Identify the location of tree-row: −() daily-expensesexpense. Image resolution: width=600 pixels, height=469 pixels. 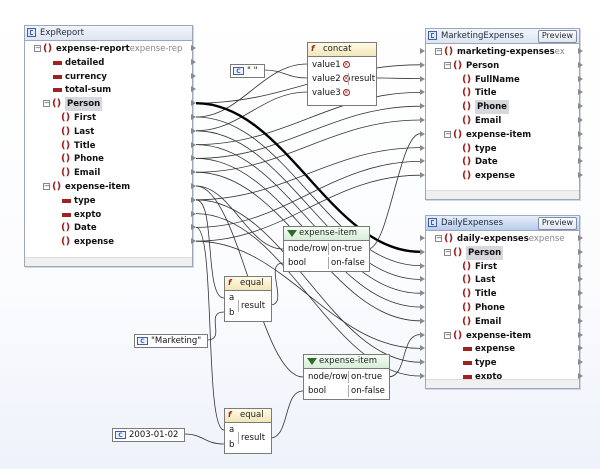
(502, 239).